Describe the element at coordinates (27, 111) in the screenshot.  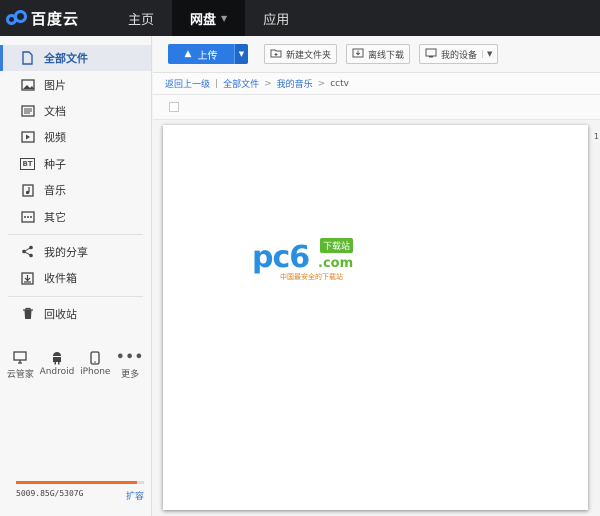
I see `doc-icon` at that location.